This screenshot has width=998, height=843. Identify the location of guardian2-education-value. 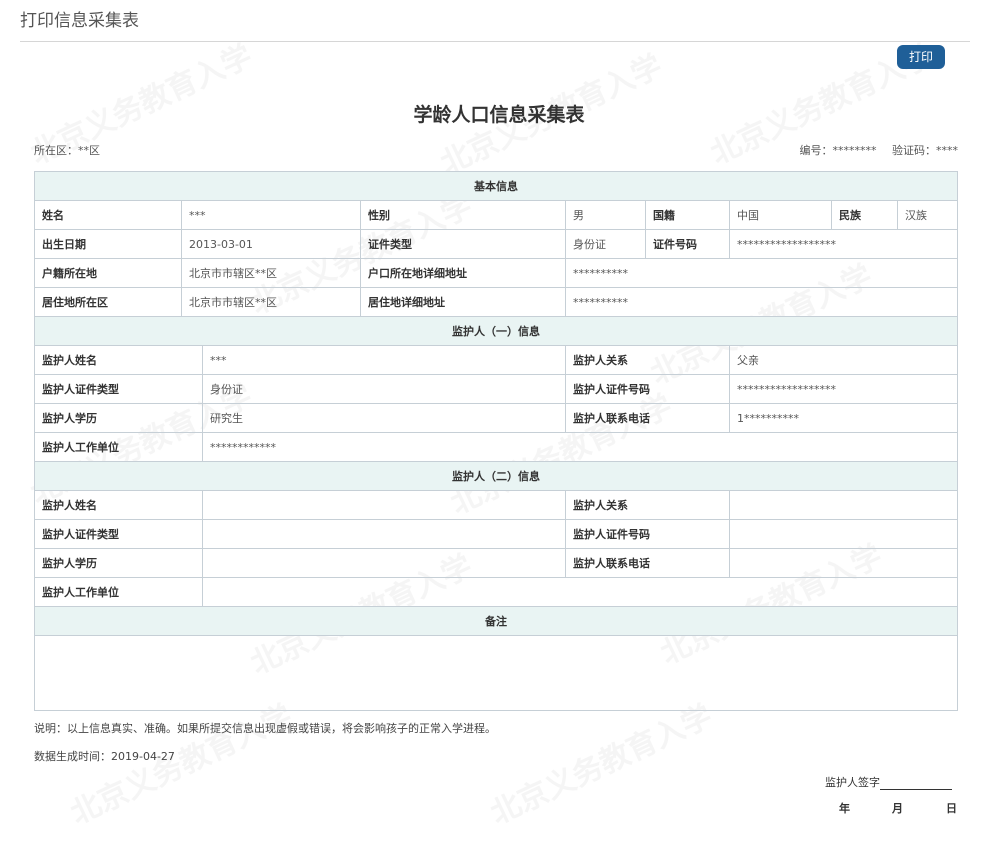
(384, 563).